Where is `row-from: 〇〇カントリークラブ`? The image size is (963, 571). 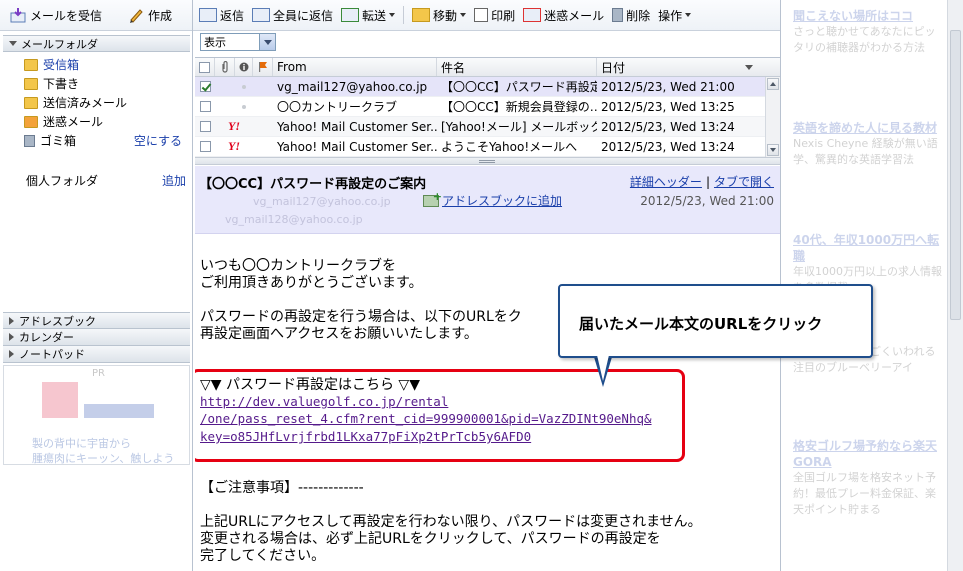
row-from: 〇〇カントリークラブ is located at coordinates (337, 107).